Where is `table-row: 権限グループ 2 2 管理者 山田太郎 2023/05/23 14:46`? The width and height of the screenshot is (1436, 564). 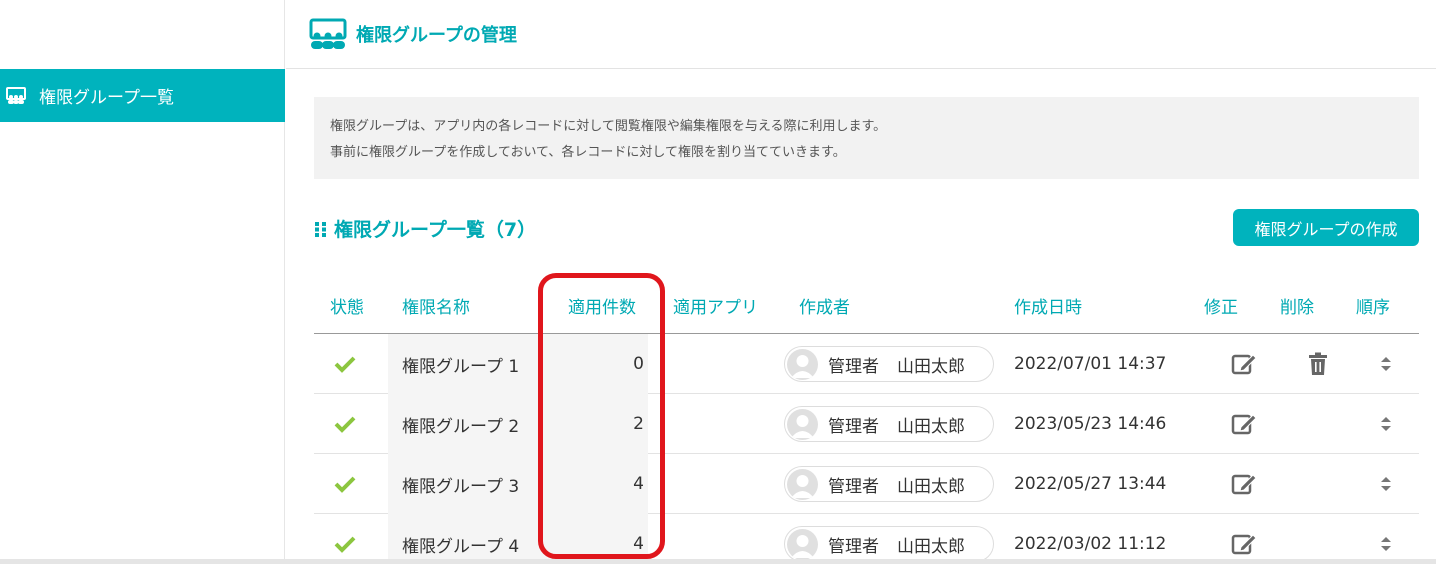 table-row: 権限グループ 2 2 管理者 山田太郎 2023/05/23 14:46 is located at coordinates (866, 424).